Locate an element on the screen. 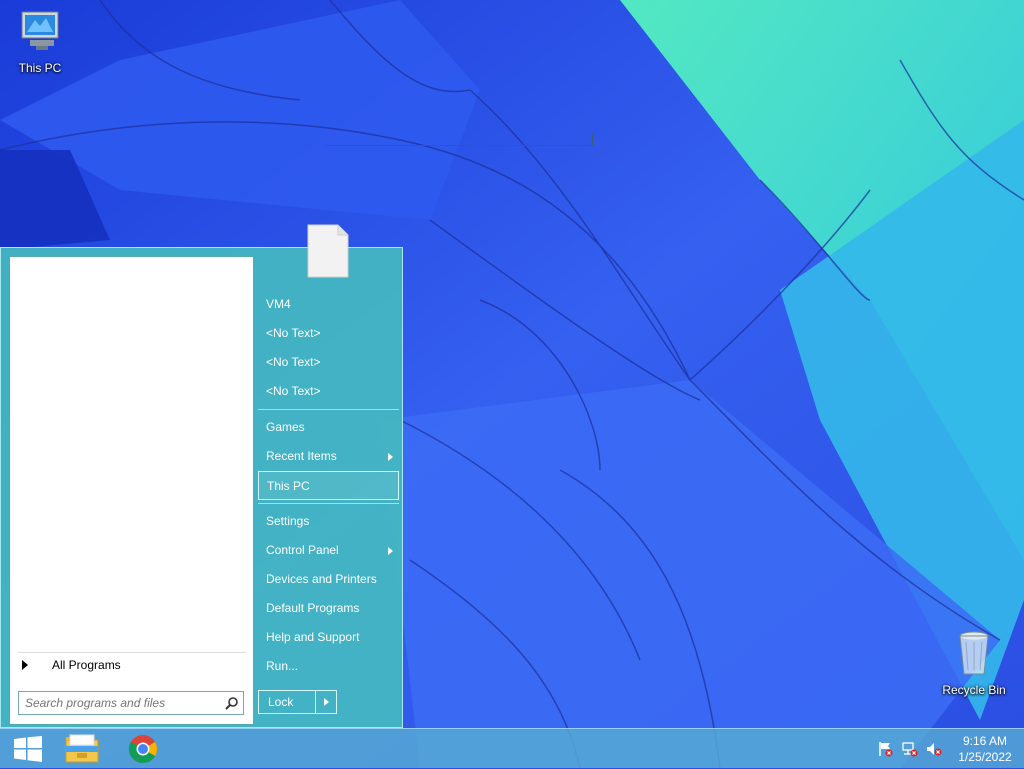 This screenshot has width=1024, height=769. chrome-button is located at coordinates (143, 749).